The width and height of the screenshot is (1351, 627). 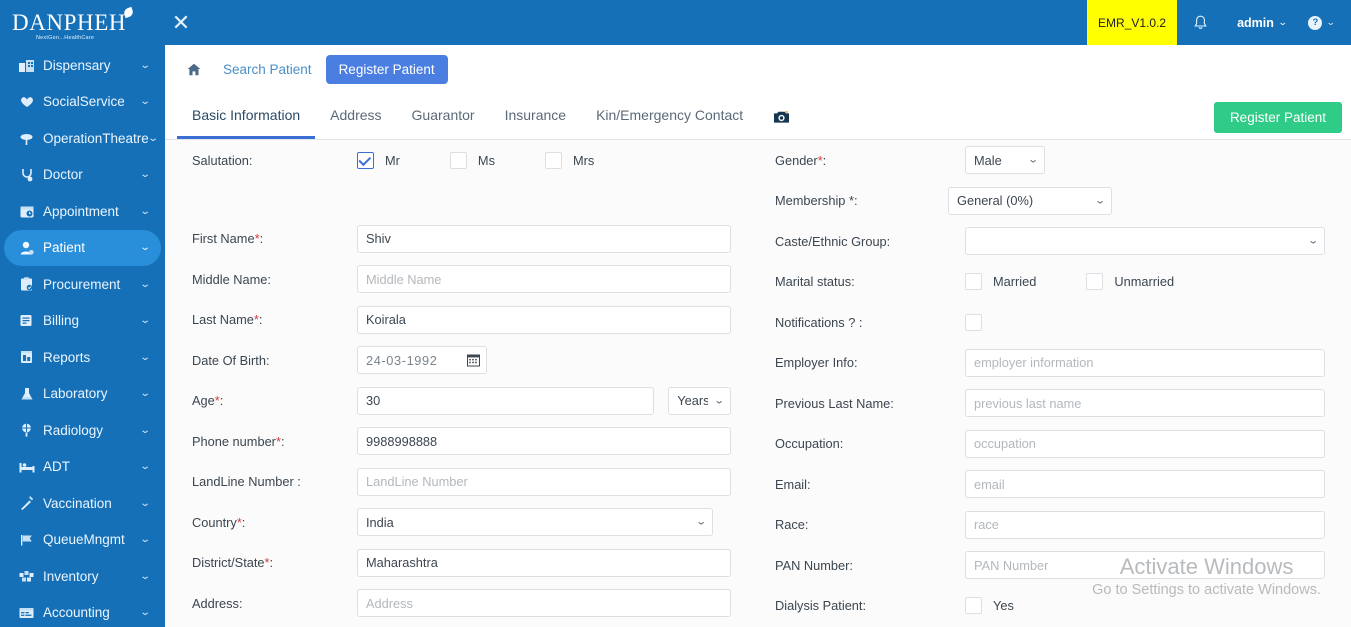 I want to click on district-state-input, so click(x=544, y=562).